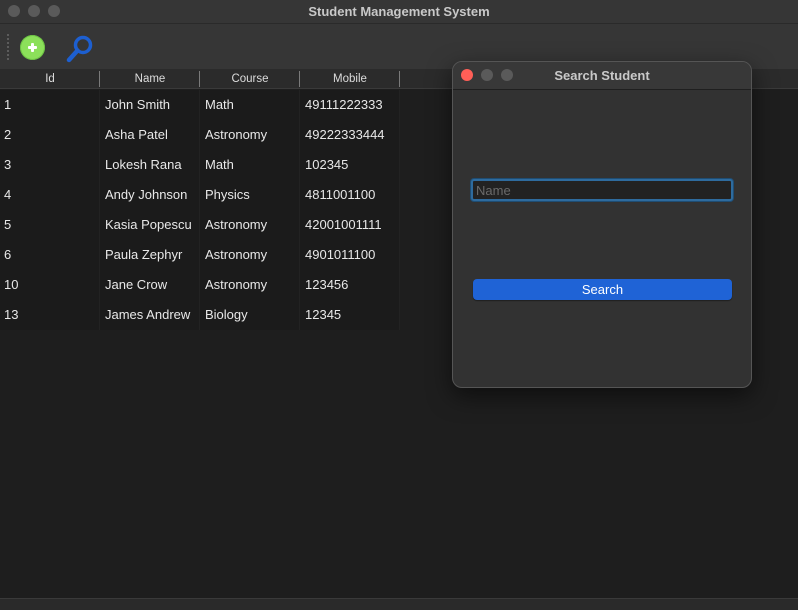 The width and height of the screenshot is (798, 610). What do you see at coordinates (399, 604) in the screenshot?
I see `status-bar` at bounding box center [399, 604].